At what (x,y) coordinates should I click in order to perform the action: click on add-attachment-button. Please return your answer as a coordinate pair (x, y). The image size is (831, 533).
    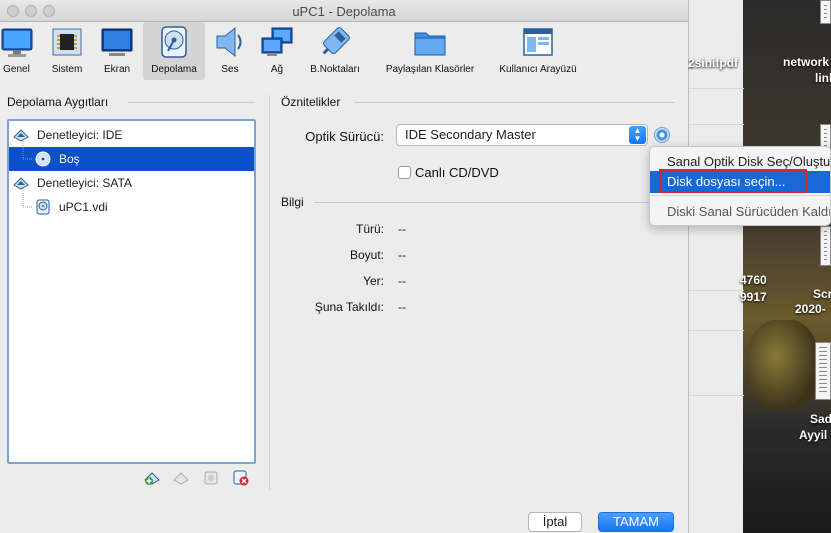
    Looking at the image, I should click on (211, 478).